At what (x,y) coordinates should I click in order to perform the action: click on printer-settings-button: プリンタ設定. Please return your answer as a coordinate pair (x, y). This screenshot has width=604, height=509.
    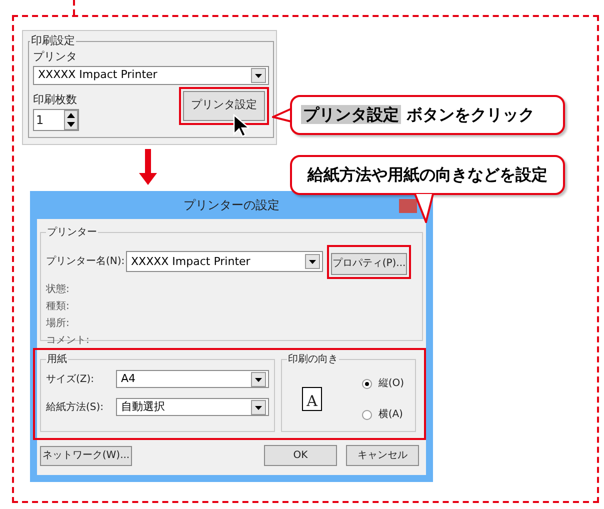
    Looking at the image, I should click on (224, 105).